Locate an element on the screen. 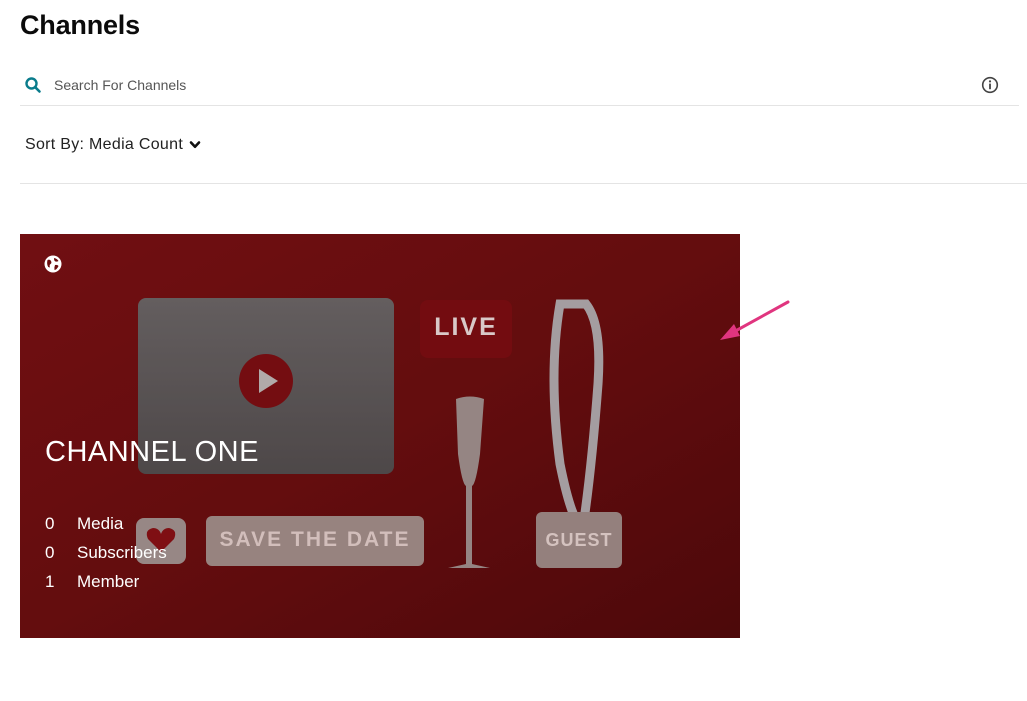  stat-label: Member is located at coordinates (108, 581).